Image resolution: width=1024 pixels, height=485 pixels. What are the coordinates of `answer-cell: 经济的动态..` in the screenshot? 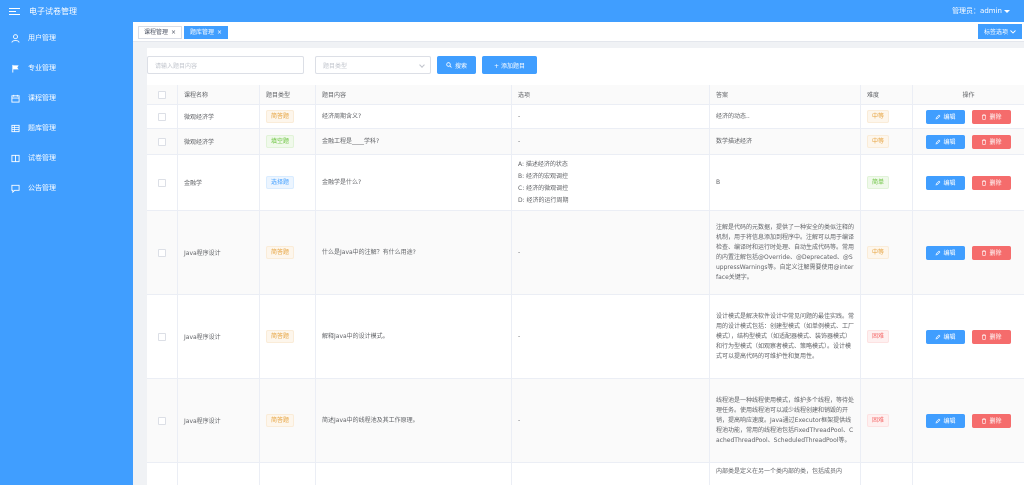 It's located at (785, 116).